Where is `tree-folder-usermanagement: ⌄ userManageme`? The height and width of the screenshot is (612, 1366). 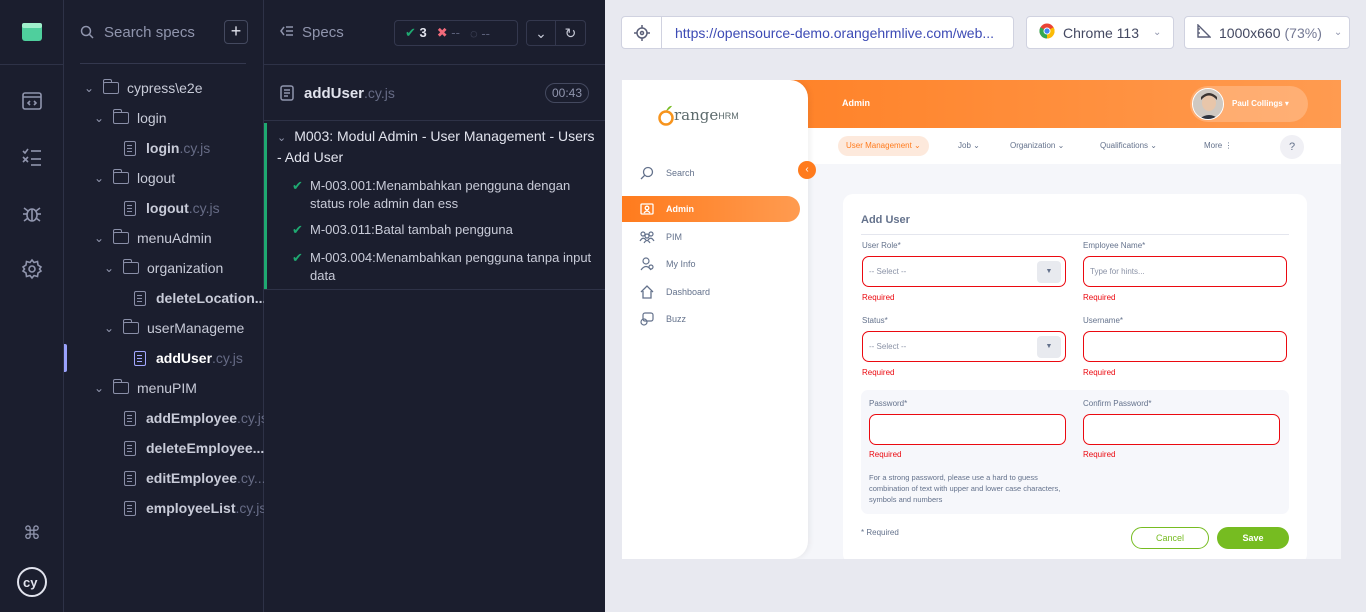
tree-folder-usermanagement: ⌄ userManageme is located at coordinates (164, 328).